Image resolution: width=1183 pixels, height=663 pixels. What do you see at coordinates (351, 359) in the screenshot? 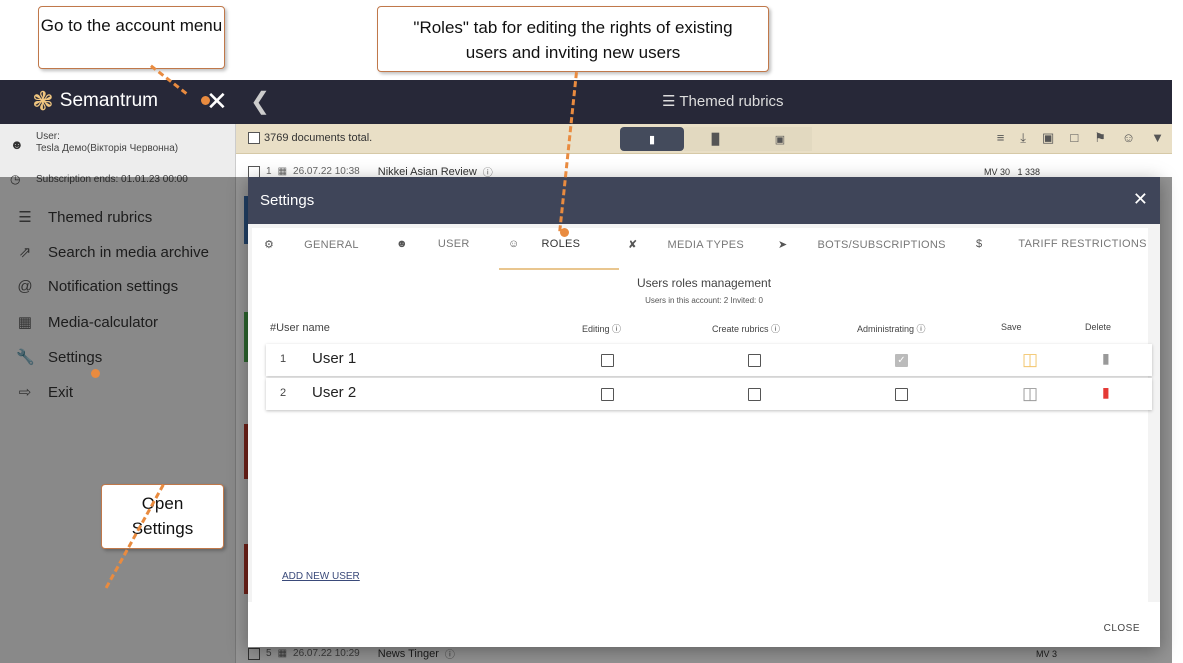
I see `user-name-field: User 1` at bounding box center [351, 359].